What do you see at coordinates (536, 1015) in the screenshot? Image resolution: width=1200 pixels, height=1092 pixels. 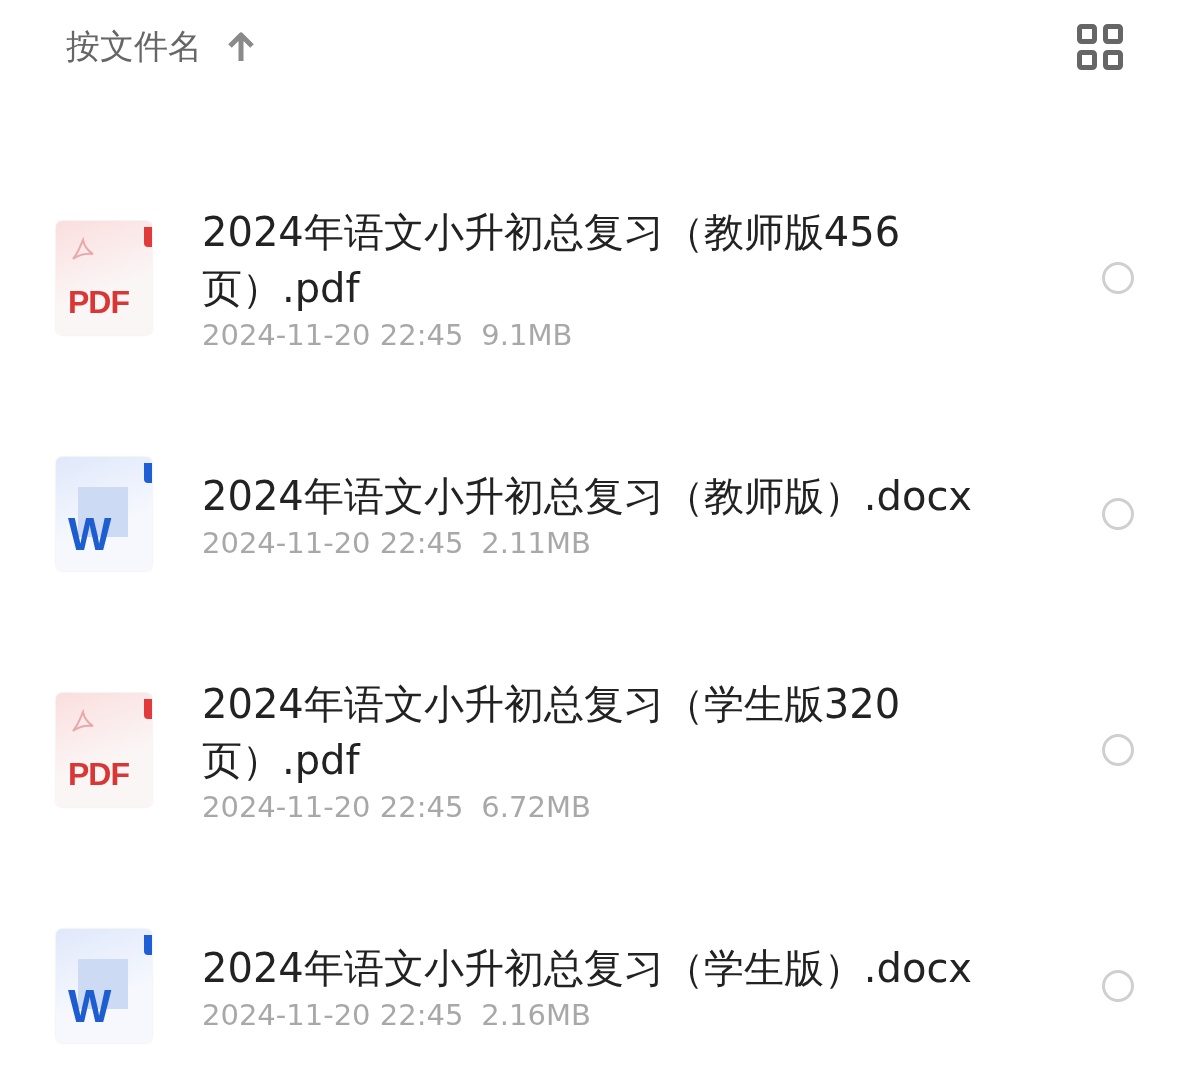 I see `file-size: 2.16MB` at bounding box center [536, 1015].